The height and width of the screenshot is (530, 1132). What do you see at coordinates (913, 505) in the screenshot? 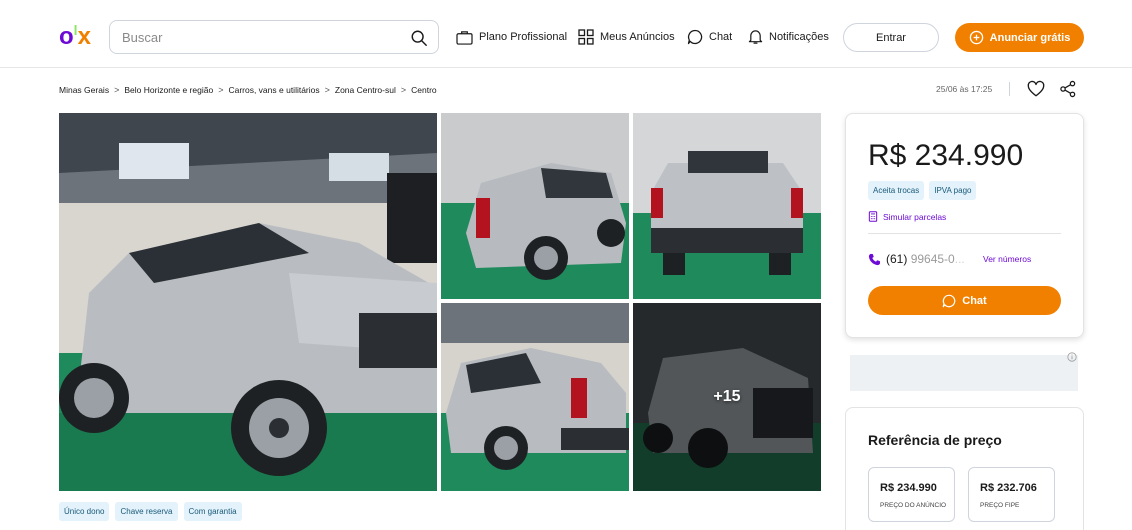
I see `reference-label: PREÇO DO ANÚNCIO` at bounding box center [913, 505].